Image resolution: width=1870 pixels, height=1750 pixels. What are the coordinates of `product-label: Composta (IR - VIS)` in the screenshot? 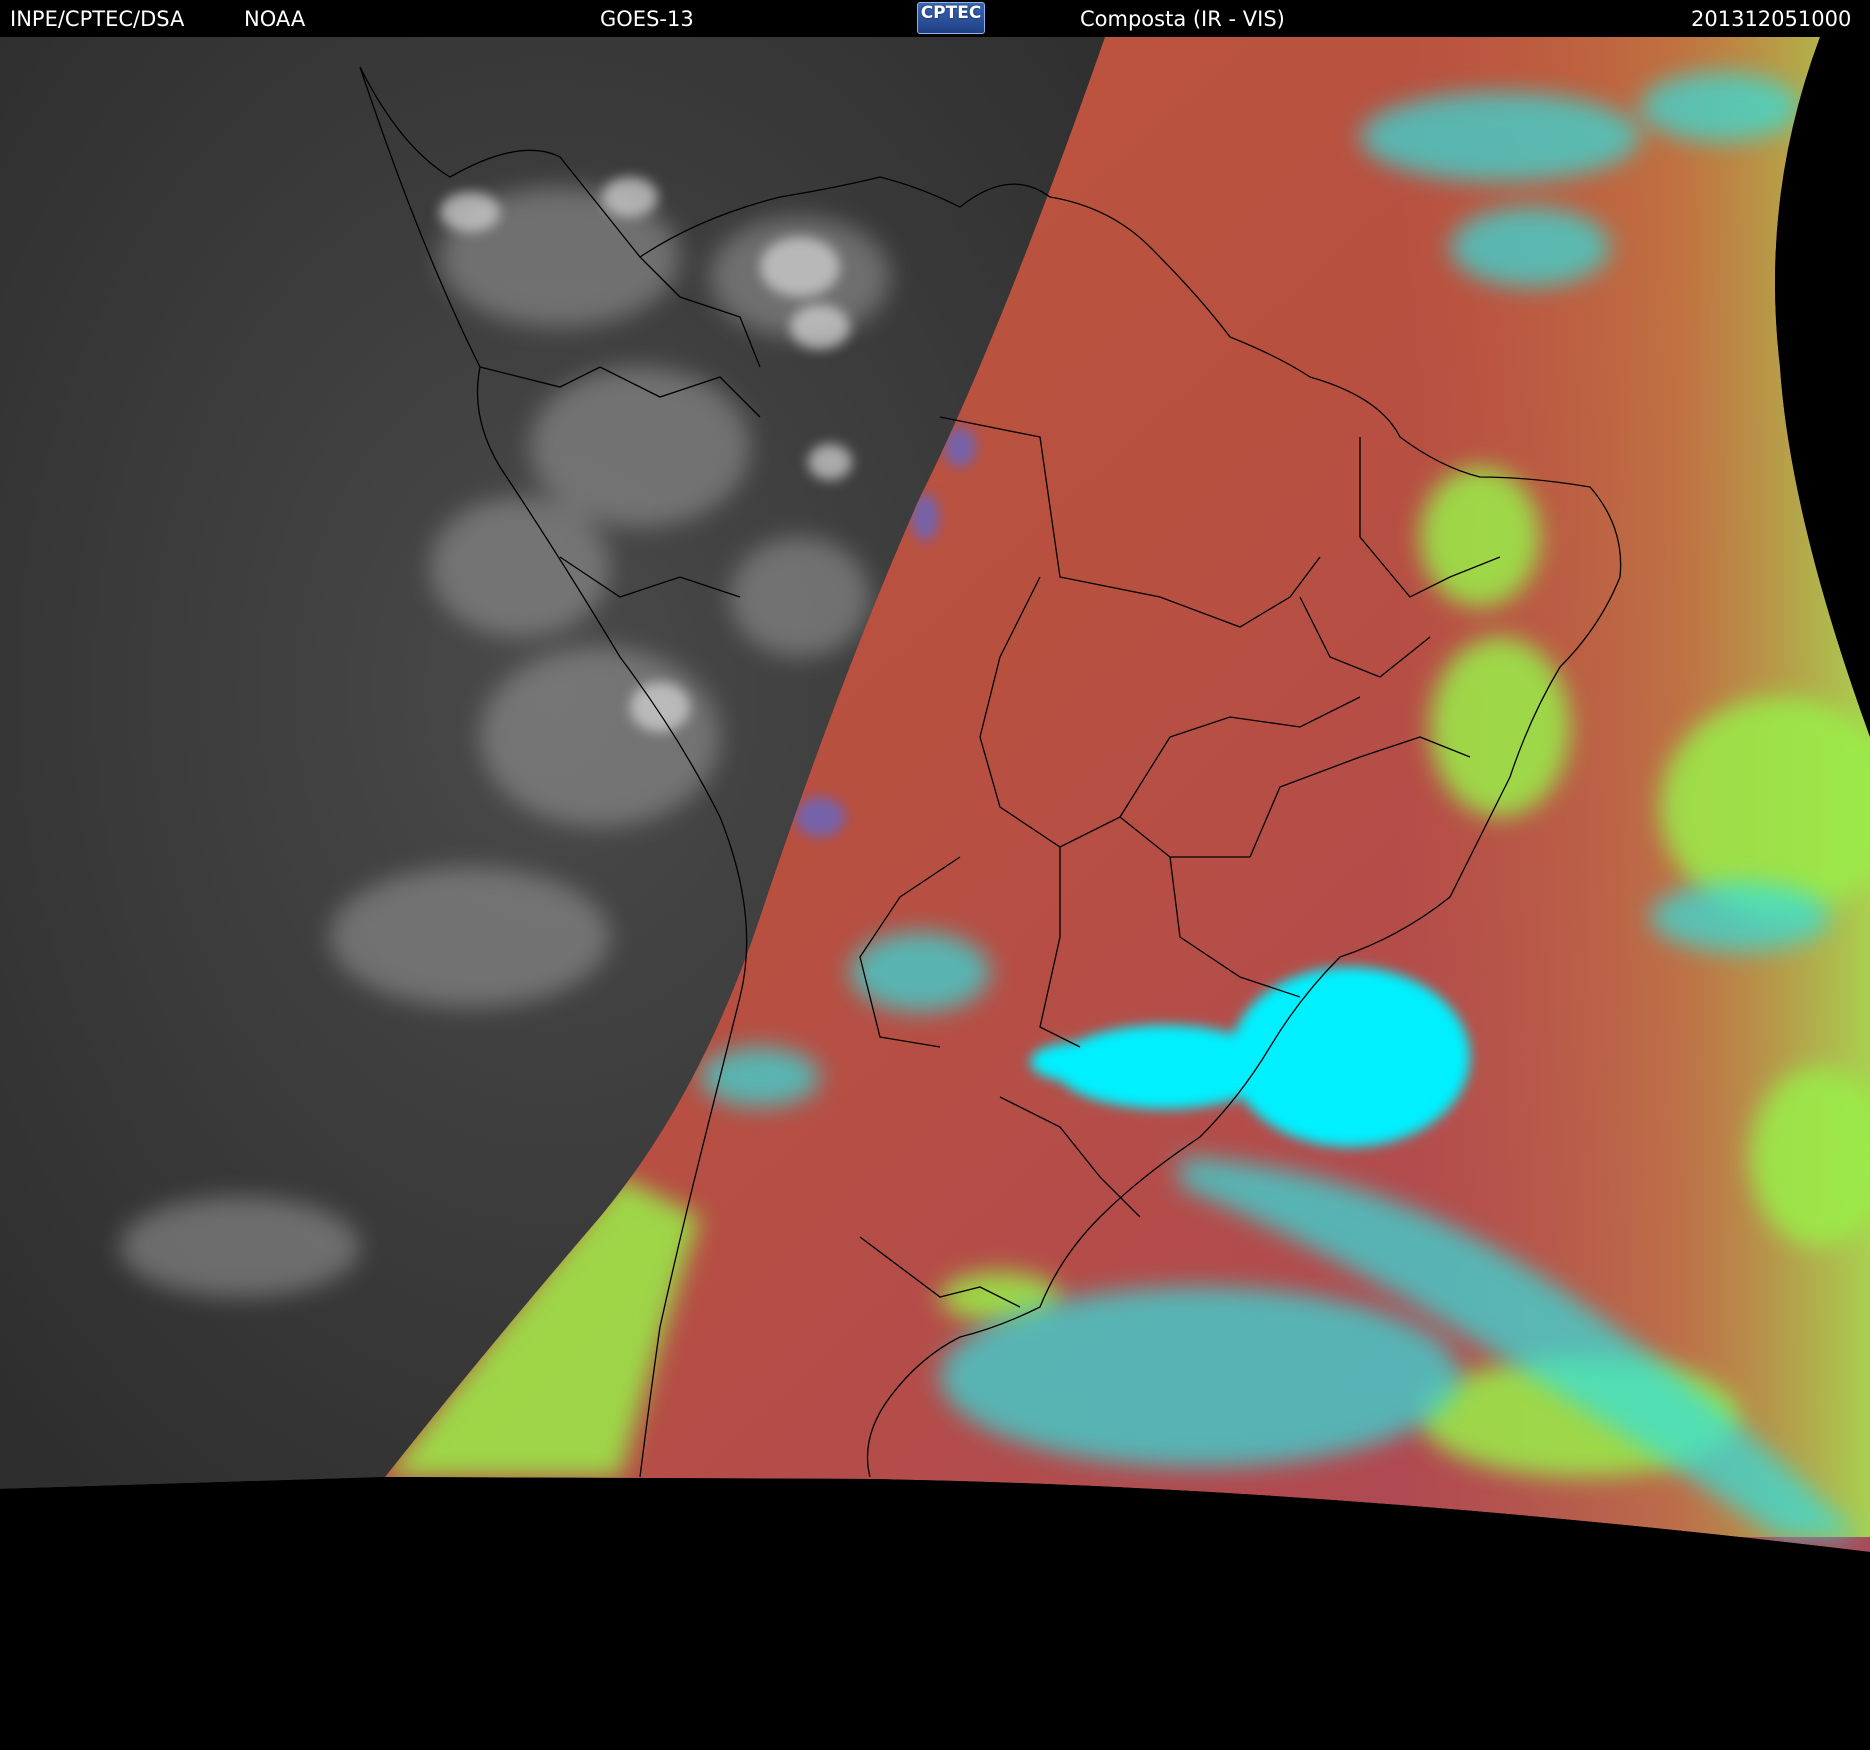 It's located at (1182, 19).